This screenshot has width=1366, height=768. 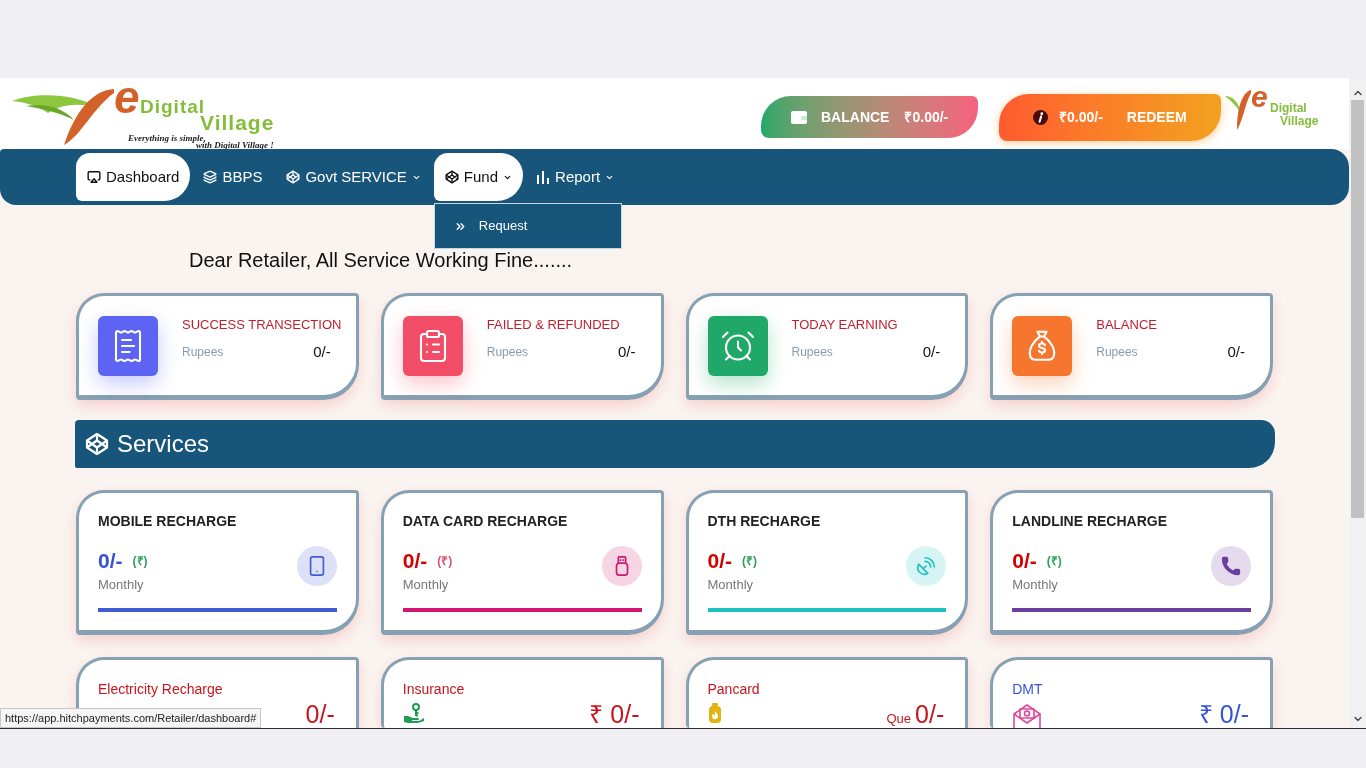 What do you see at coordinates (926, 117) in the screenshot?
I see `balance-amount: ₹0.00/-` at bounding box center [926, 117].